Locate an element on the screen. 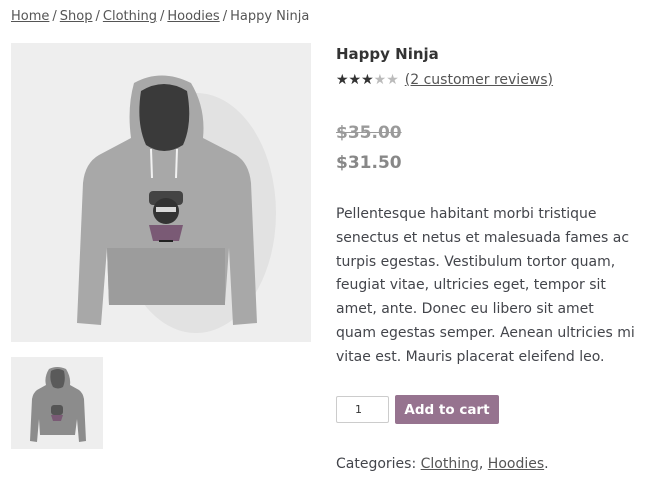  breadcrumb-shop: Shop is located at coordinates (76, 16).